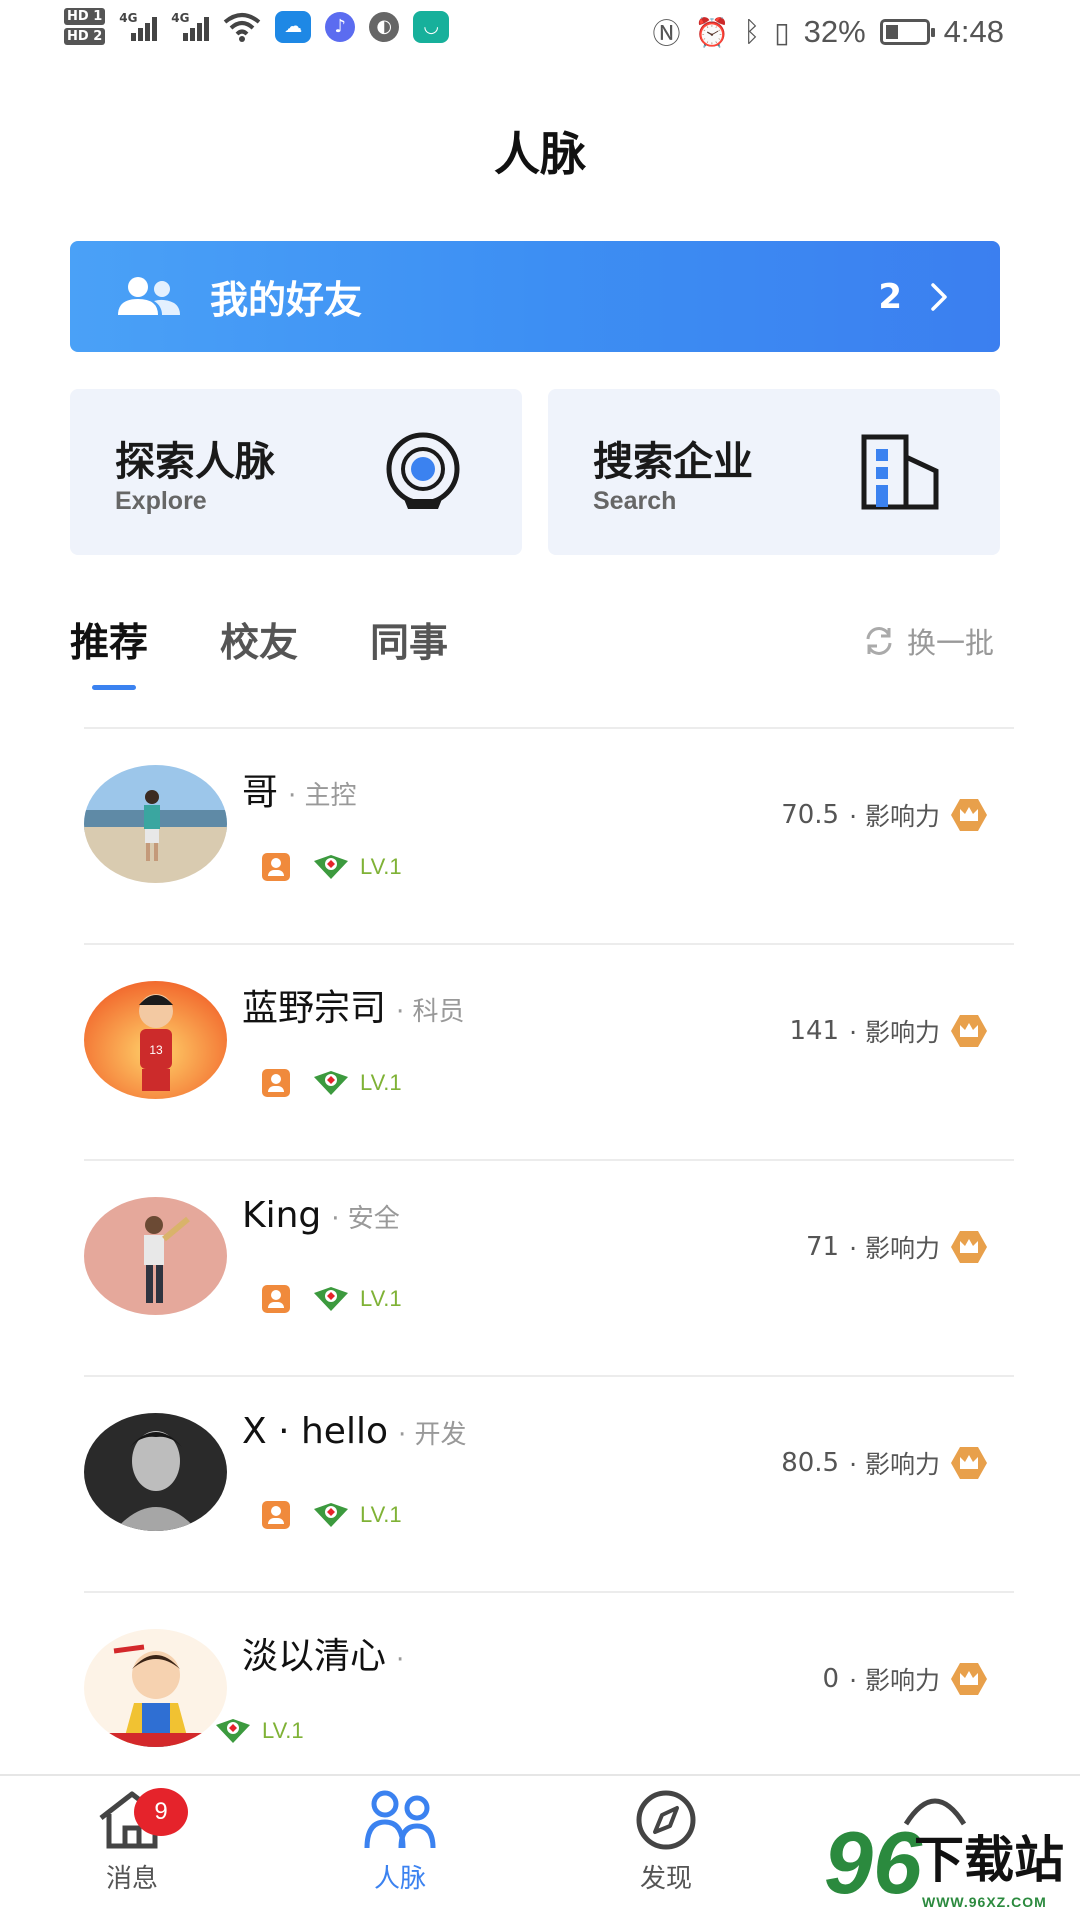 Image resolution: width=1080 pixels, height=1920 pixels. What do you see at coordinates (973, 31) in the screenshot?
I see `clock: 4:48` at bounding box center [973, 31].